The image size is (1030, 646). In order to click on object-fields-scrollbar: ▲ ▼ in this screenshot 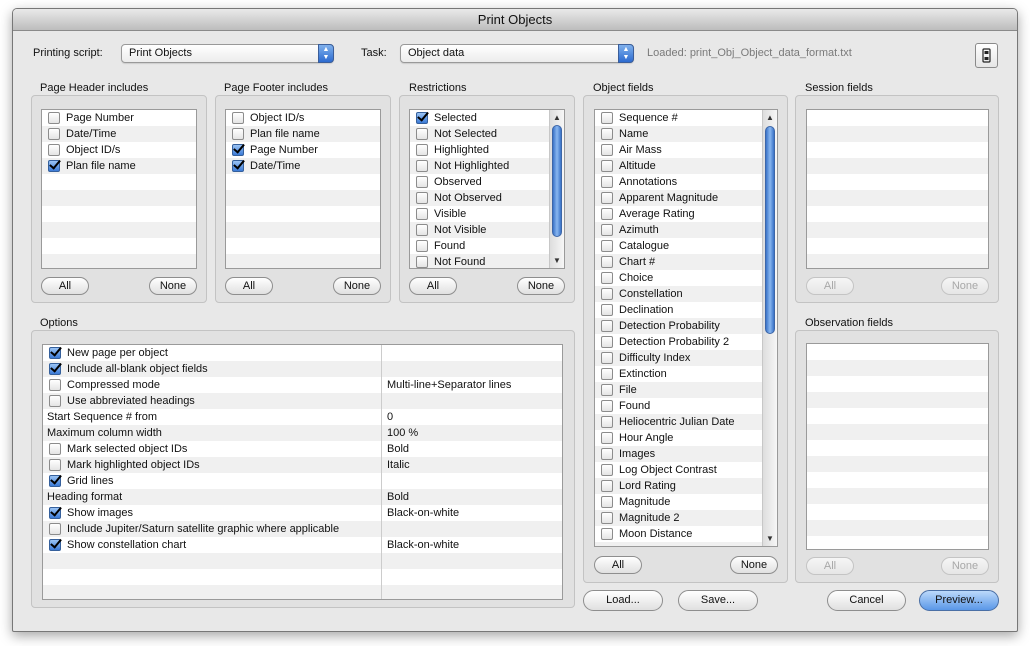, I will do `click(769, 328)`.